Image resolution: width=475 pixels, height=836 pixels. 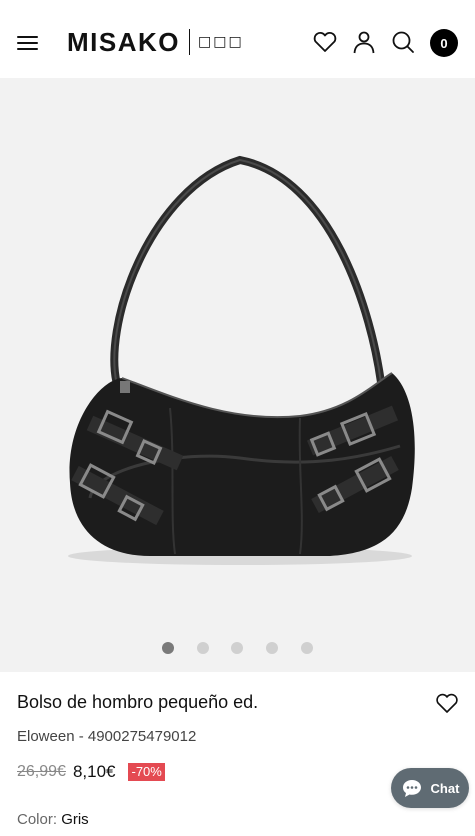 What do you see at coordinates (445, 788) in the screenshot?
I see `chat-label: Chat` at bounding box center [445, 788].